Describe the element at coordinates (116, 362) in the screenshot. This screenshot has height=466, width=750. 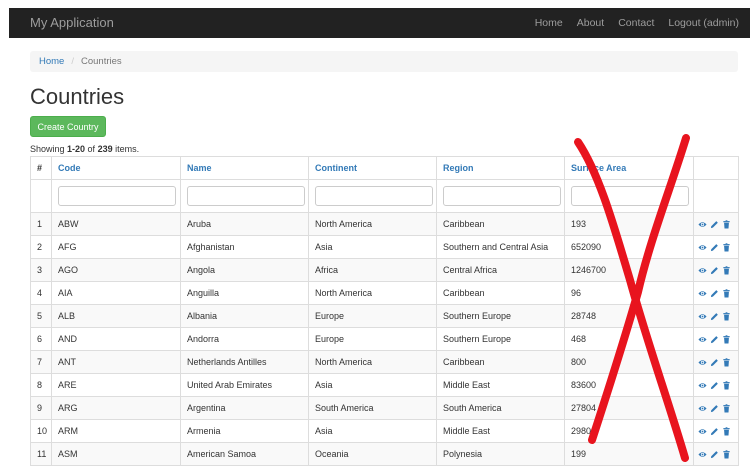
I see `cell-code: ANT` at that location.